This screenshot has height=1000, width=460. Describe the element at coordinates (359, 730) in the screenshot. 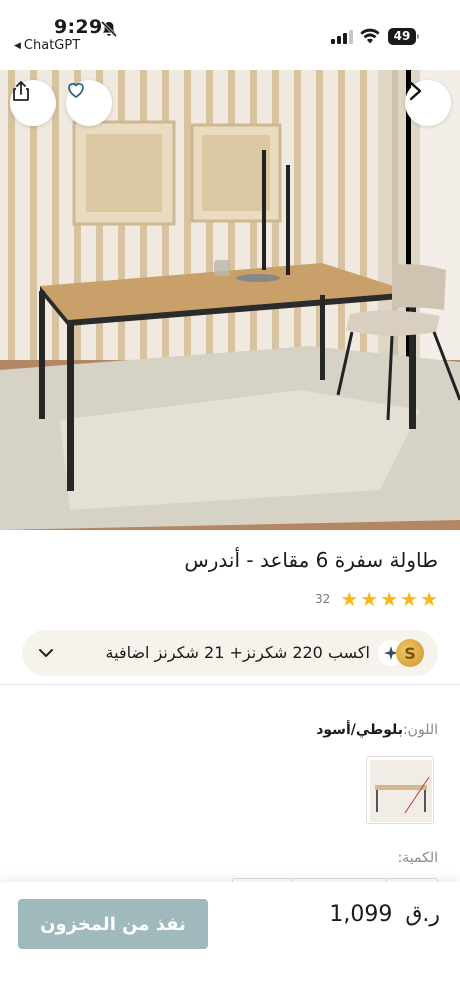

I see `color-value: بلوطي/أسود` at that location.